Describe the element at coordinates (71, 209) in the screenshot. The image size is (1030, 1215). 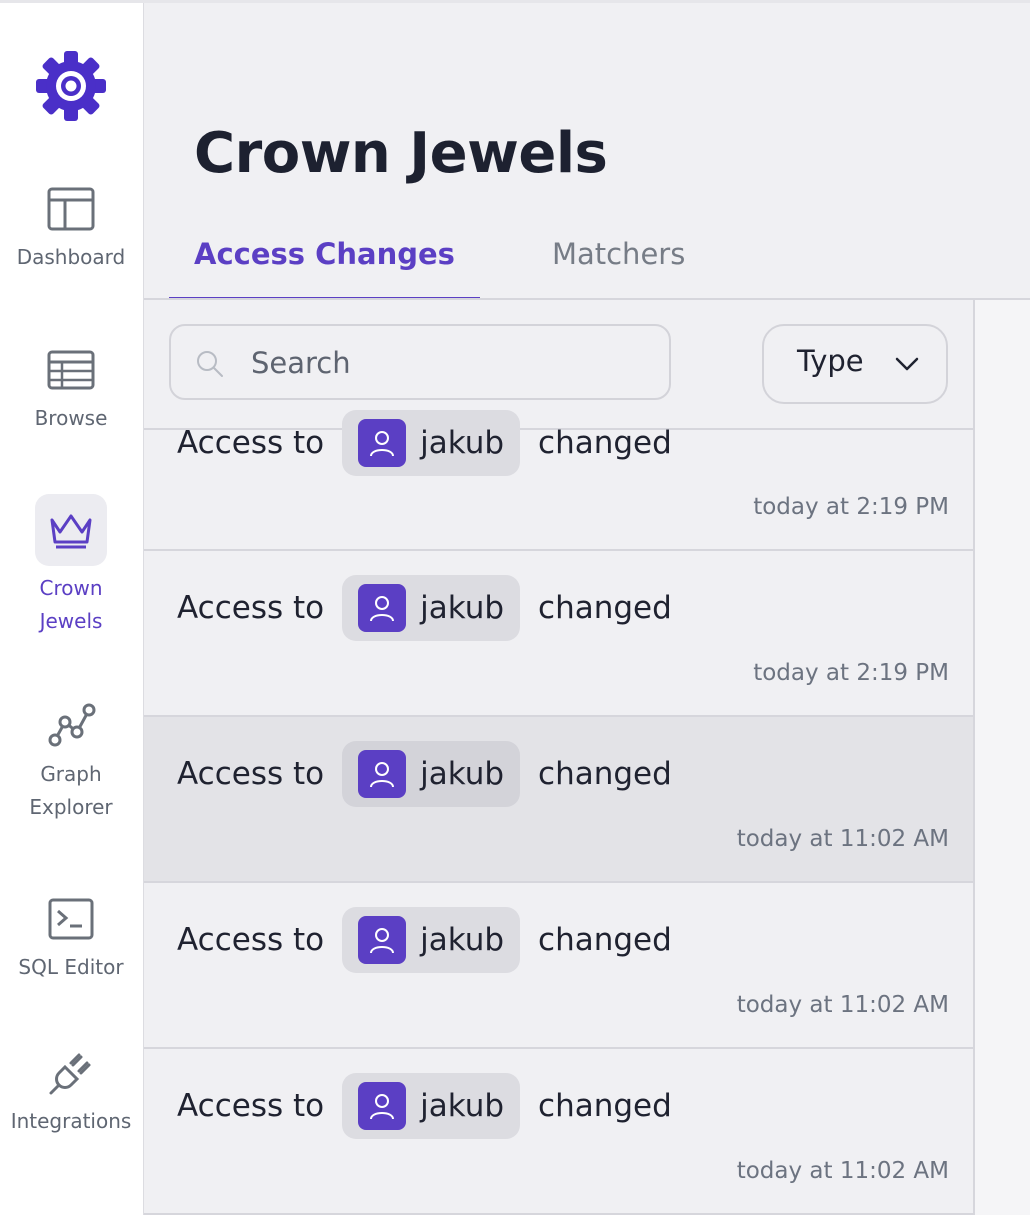
I see `dashboard-icon` at that location.